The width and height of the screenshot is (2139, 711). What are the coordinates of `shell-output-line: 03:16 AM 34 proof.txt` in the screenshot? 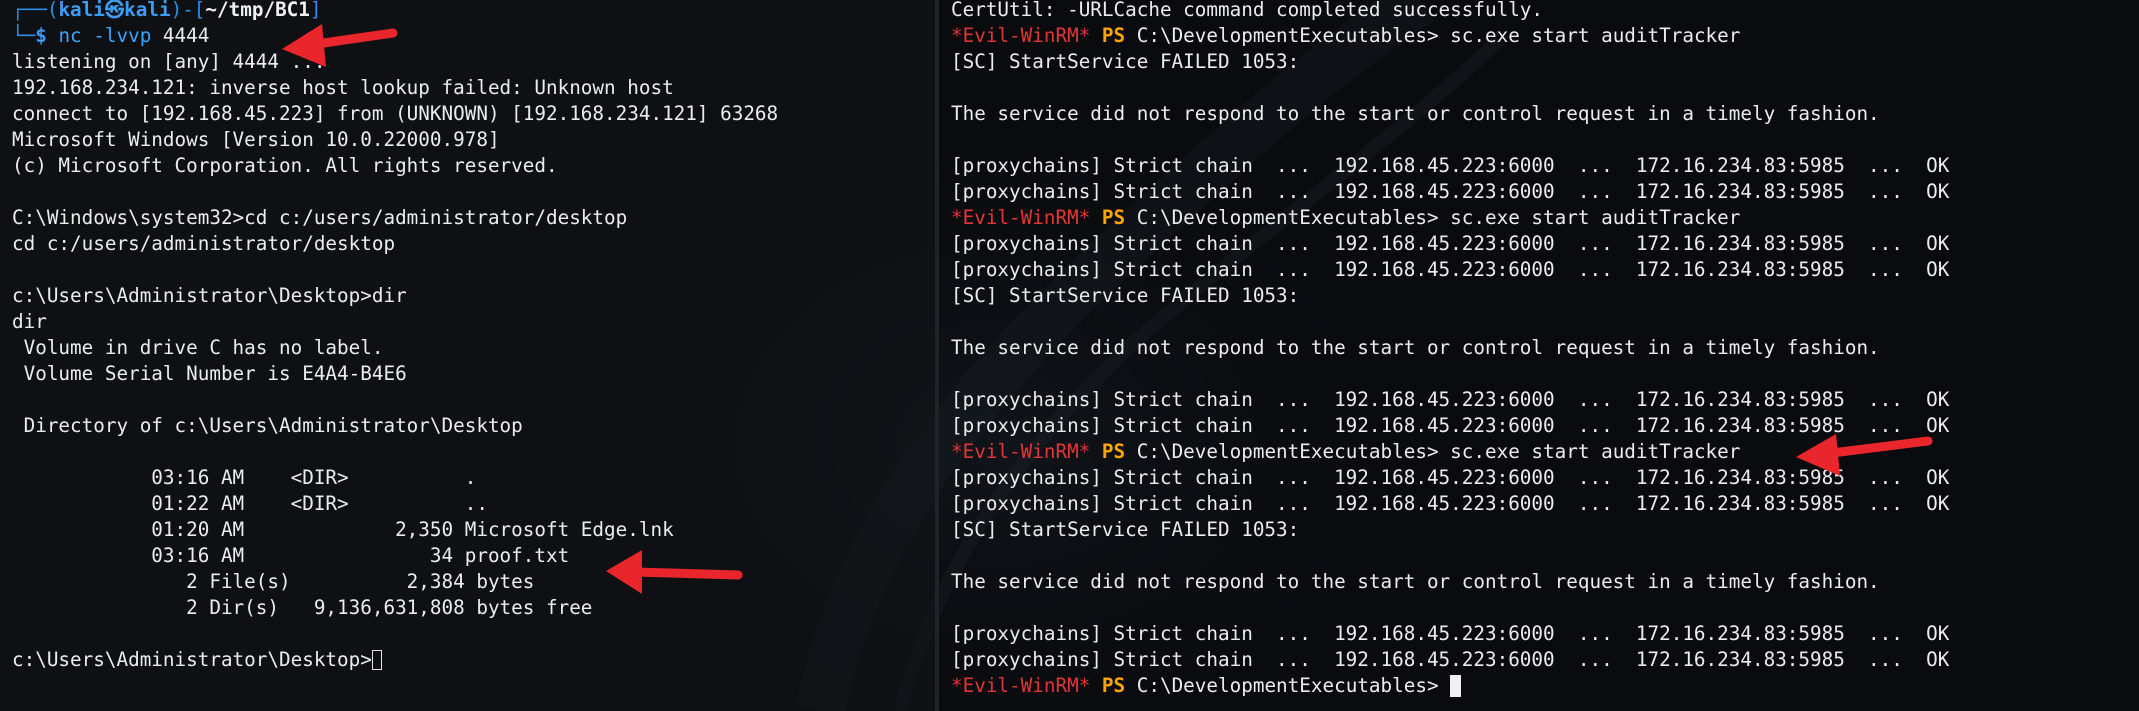 It's located at (291, 555).